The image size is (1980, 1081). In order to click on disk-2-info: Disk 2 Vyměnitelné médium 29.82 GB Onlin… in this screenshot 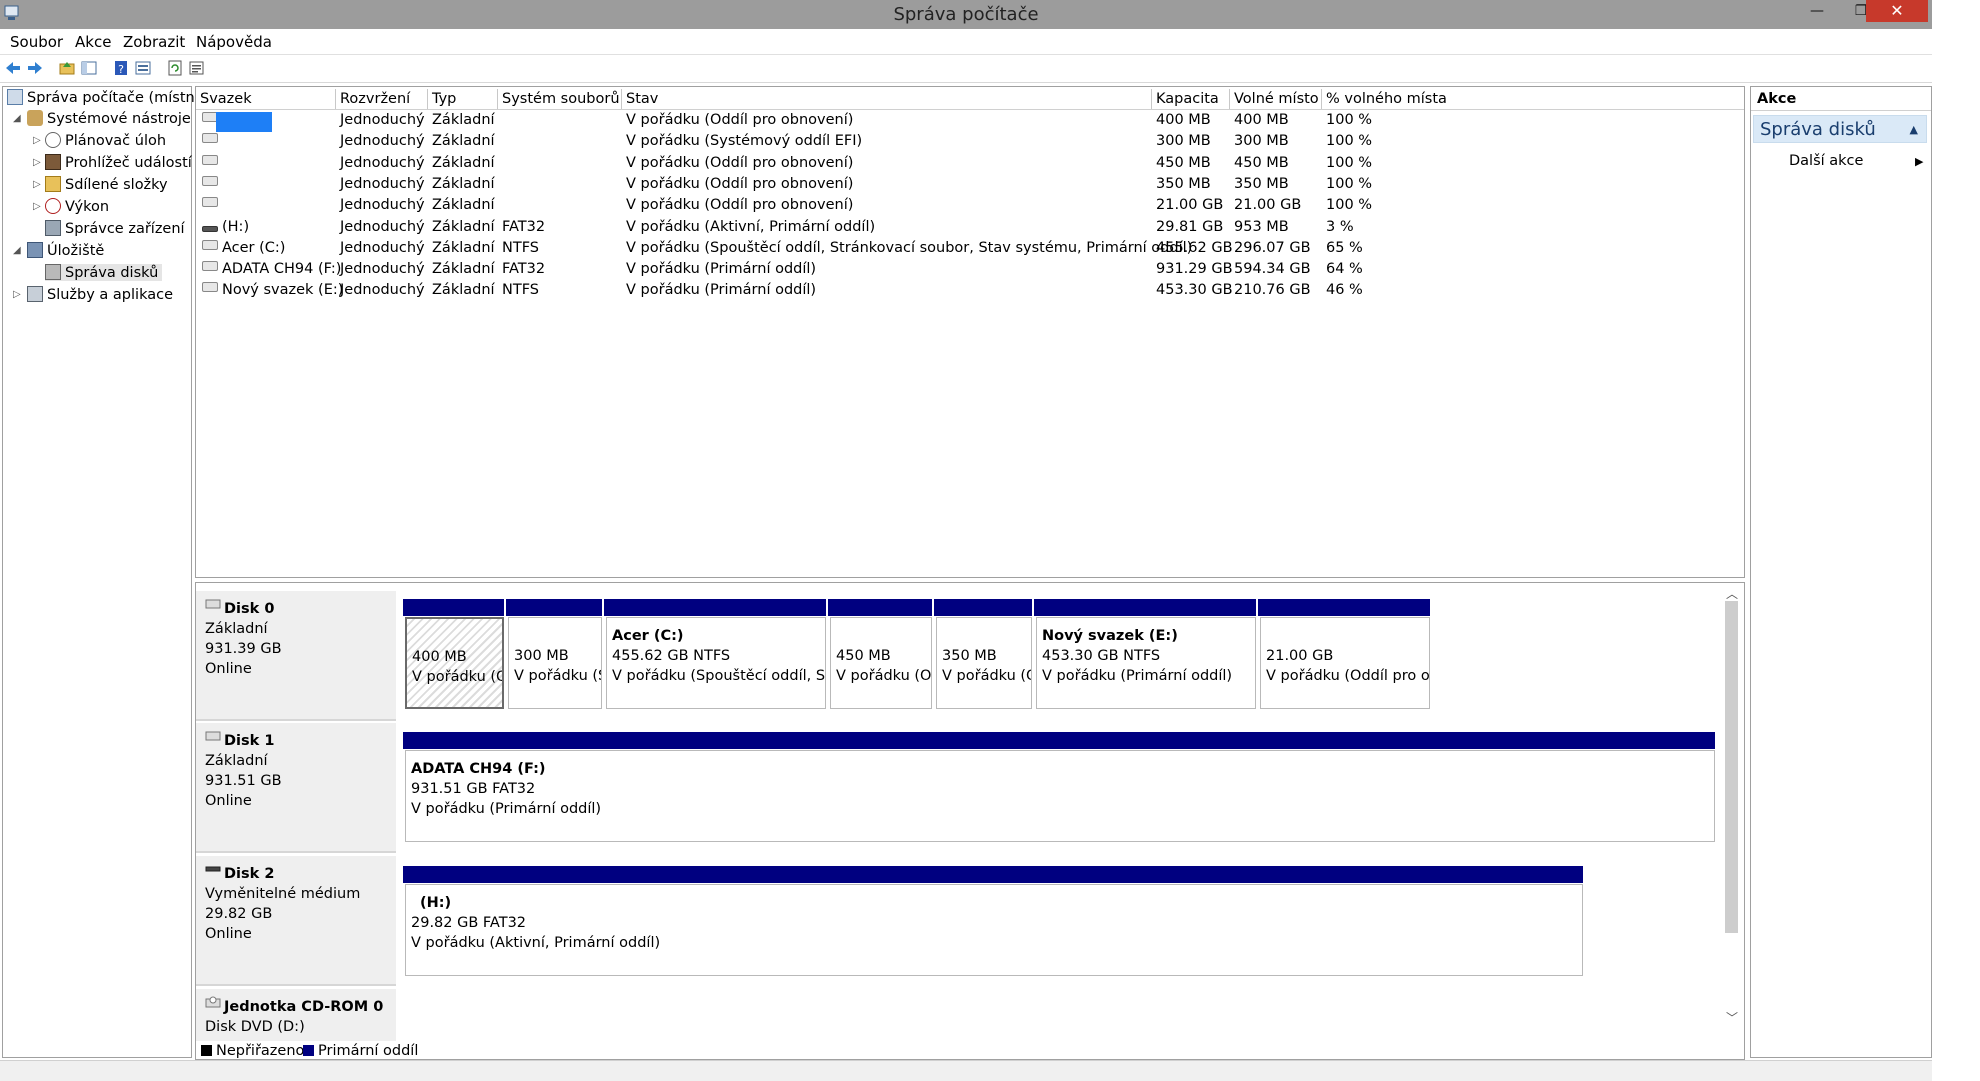, I will do `click(296, 921)`.